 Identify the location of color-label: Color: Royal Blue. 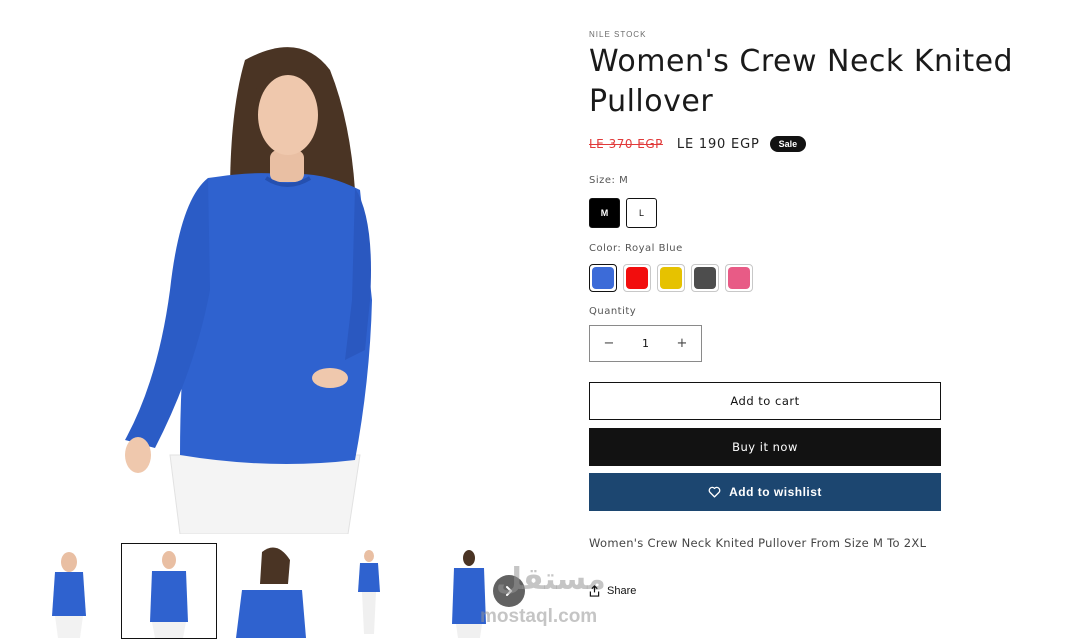
(636, 248).